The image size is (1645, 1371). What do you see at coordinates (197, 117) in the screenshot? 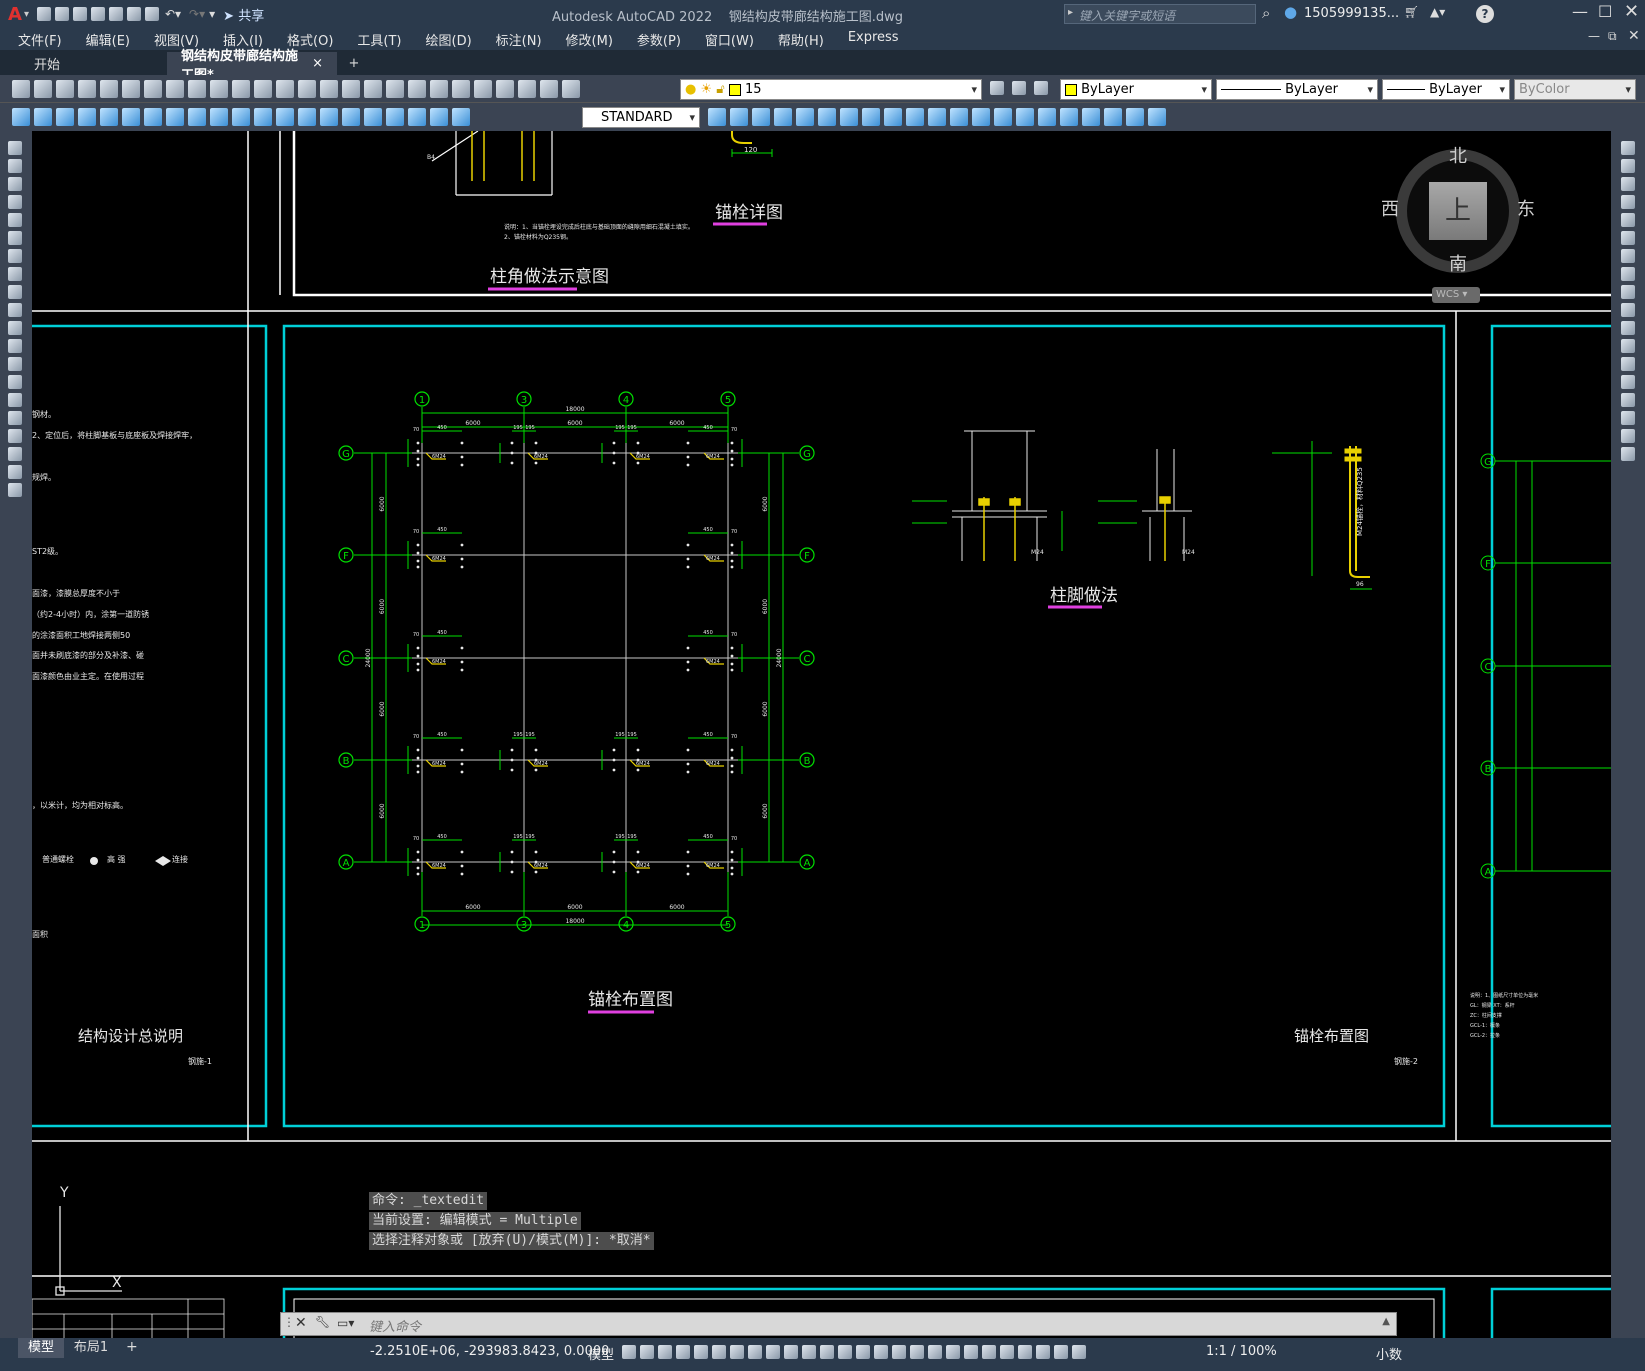
I see `quick-dim-icon` at bounding box center [197, 117].